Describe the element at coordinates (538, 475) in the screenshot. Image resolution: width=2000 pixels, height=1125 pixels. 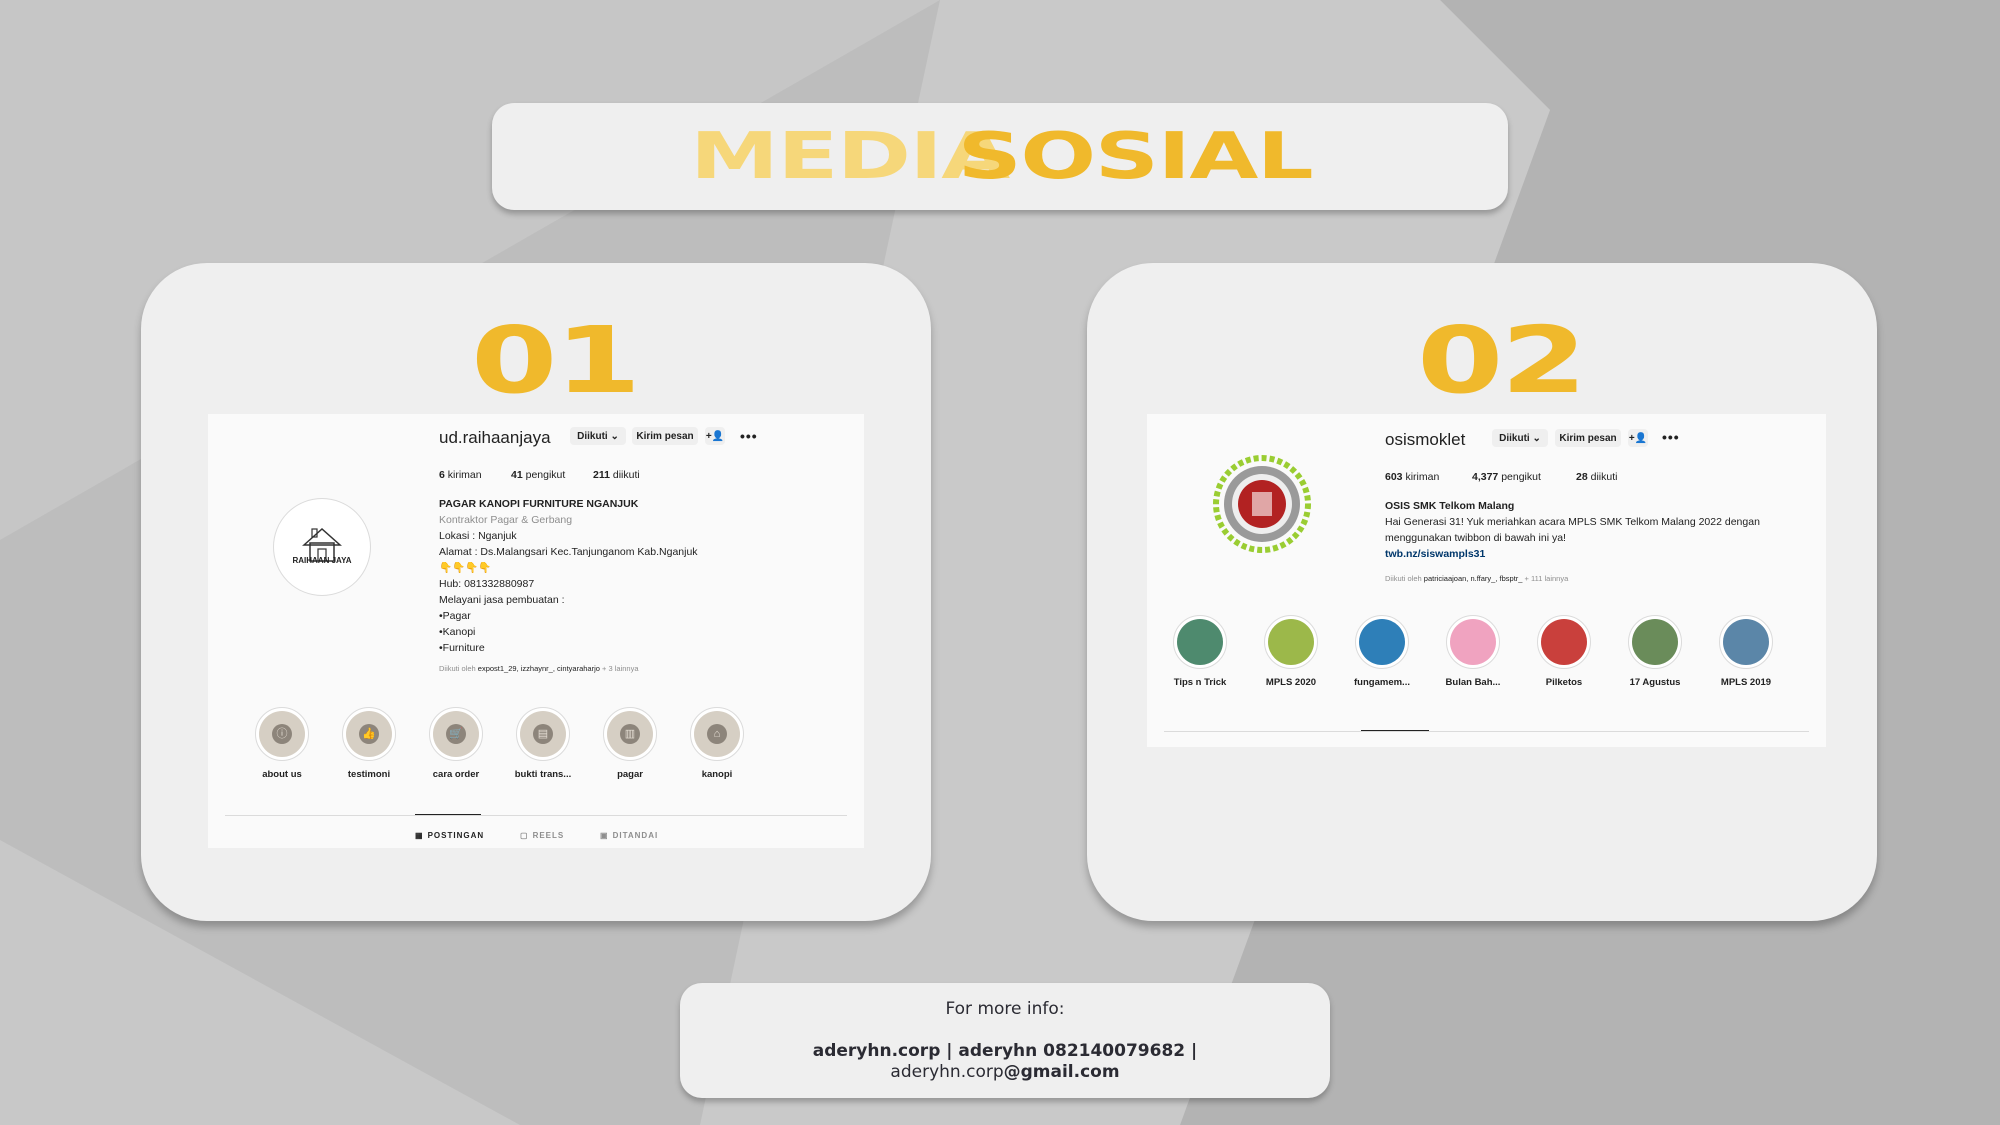
I see `stat-followers: 41 pengikut` at that location.